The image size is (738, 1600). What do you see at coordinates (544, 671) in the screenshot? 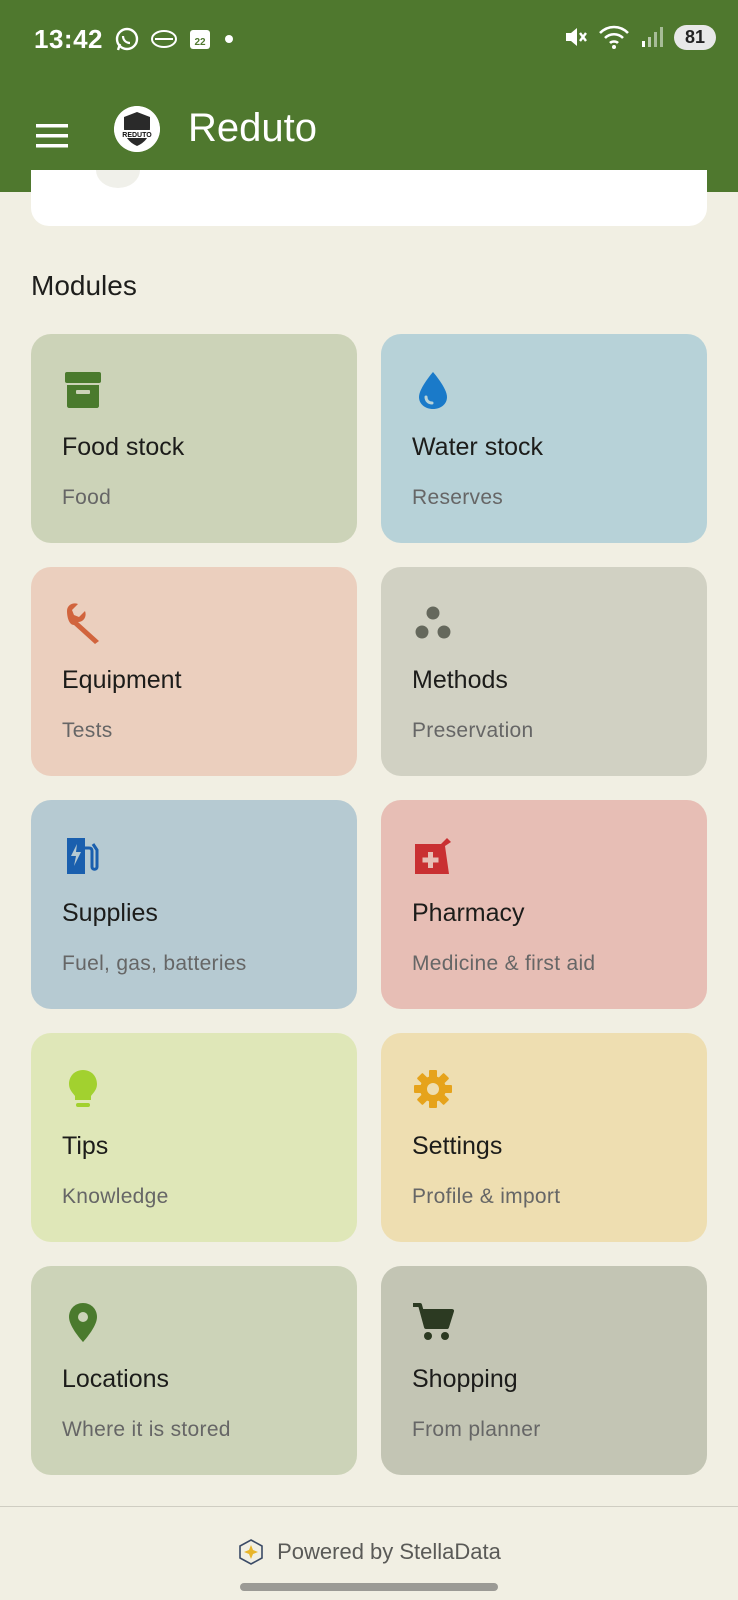
I see `module-methods: Methods Preservation` at bounding box center [544, 671].